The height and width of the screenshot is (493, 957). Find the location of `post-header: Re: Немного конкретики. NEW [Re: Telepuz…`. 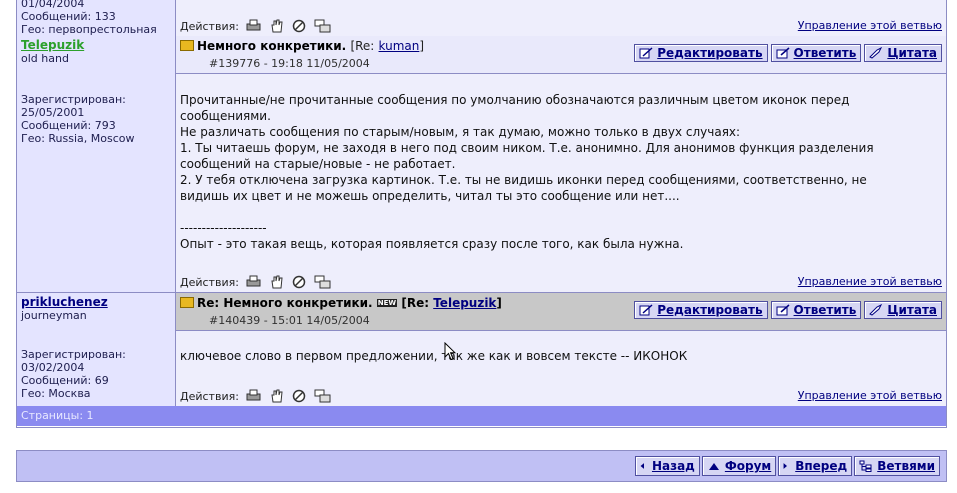

post-header: Re: Немного конкретики. NEW [Re: Telepuz… is located at coordinates (561, 312).